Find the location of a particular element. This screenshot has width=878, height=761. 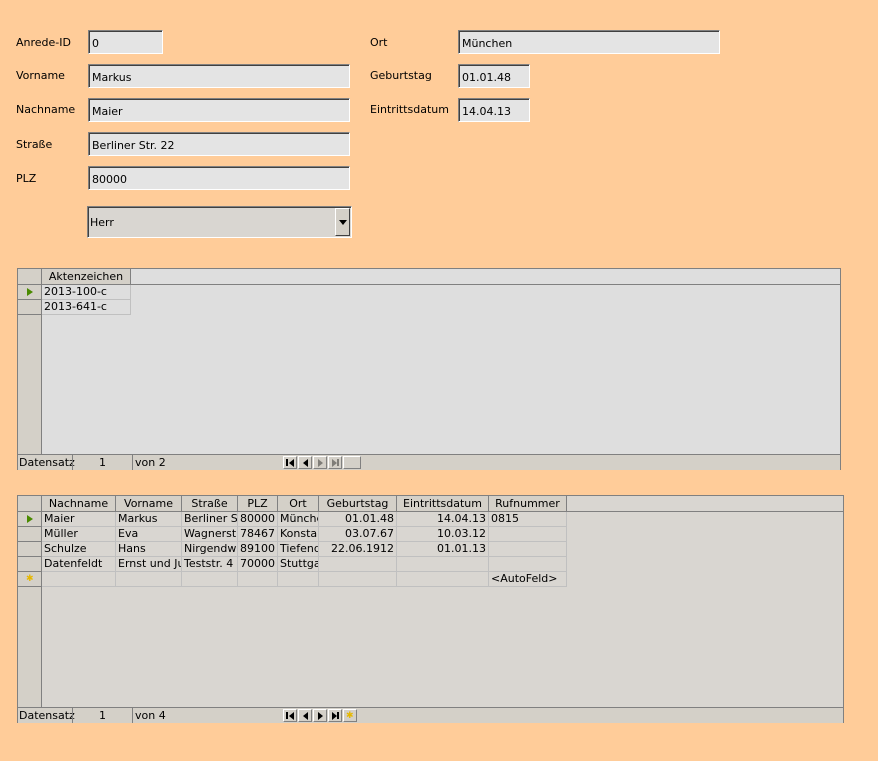

table-cell: Wagnerstr is located at coordinates (210, 534).